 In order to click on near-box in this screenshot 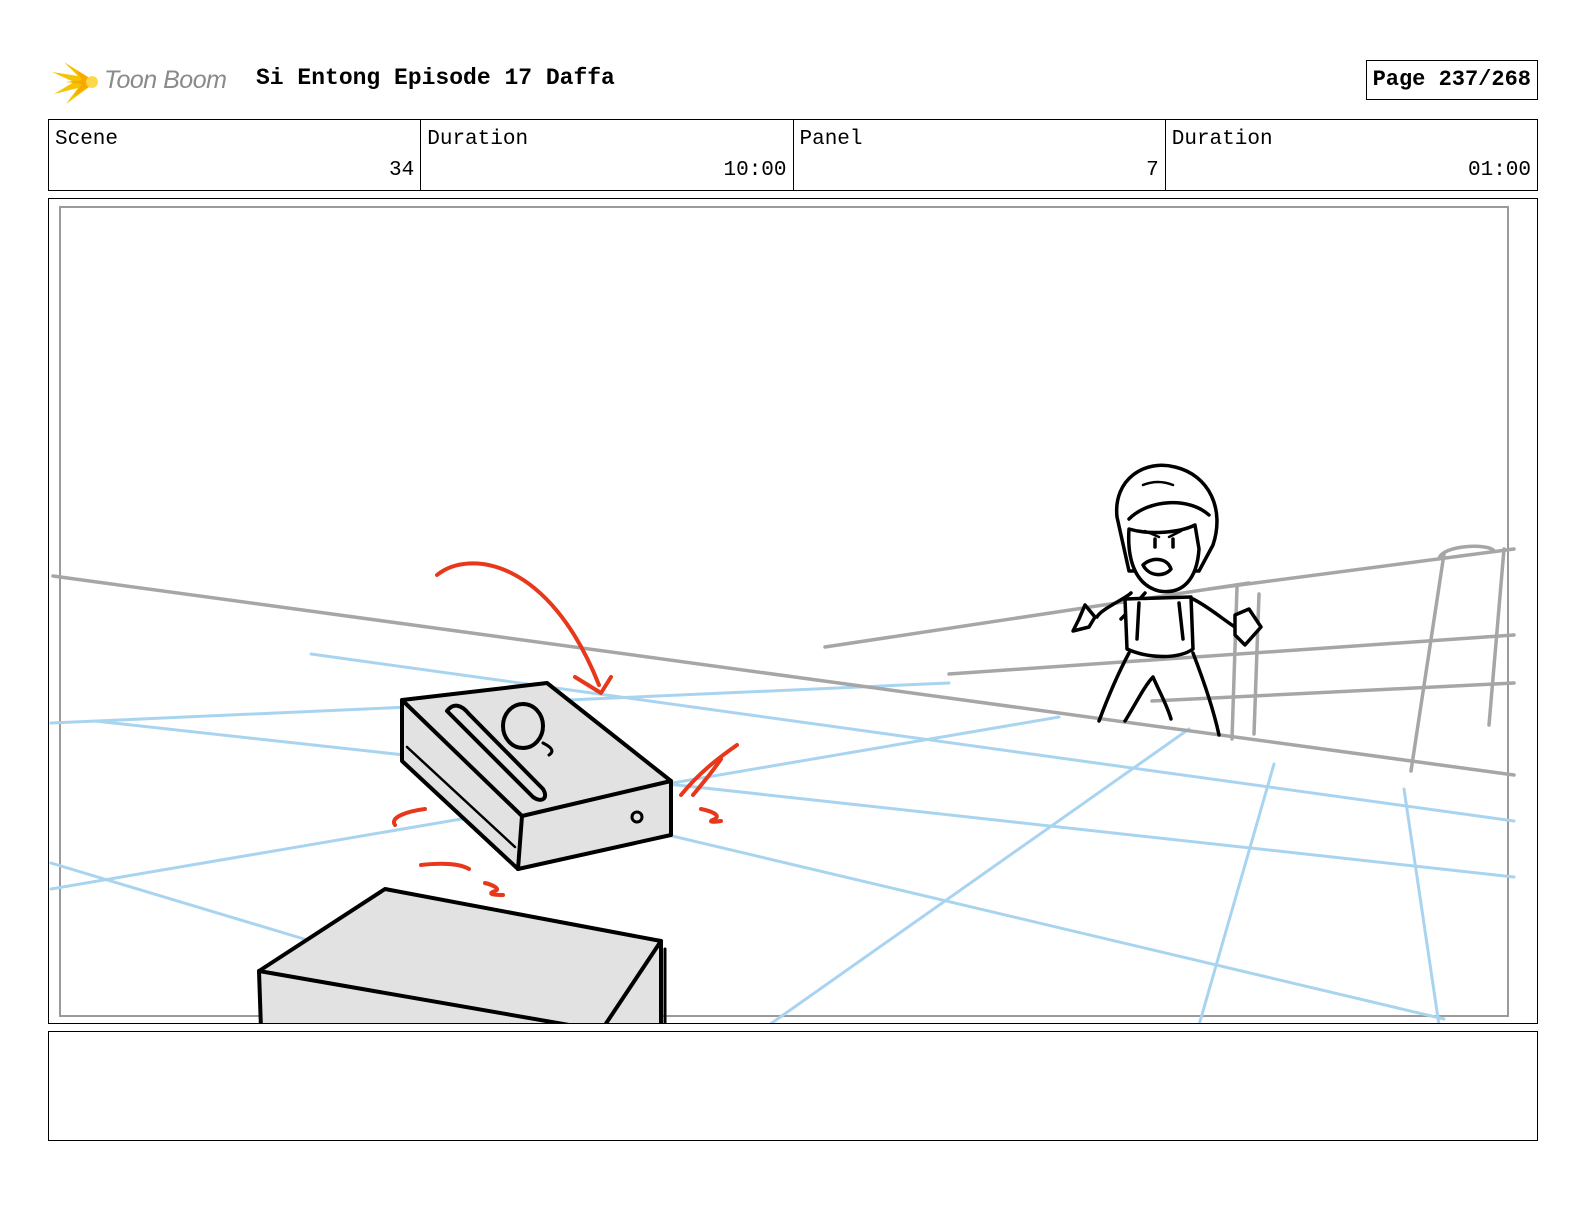, I will do `click(462, 955)`.